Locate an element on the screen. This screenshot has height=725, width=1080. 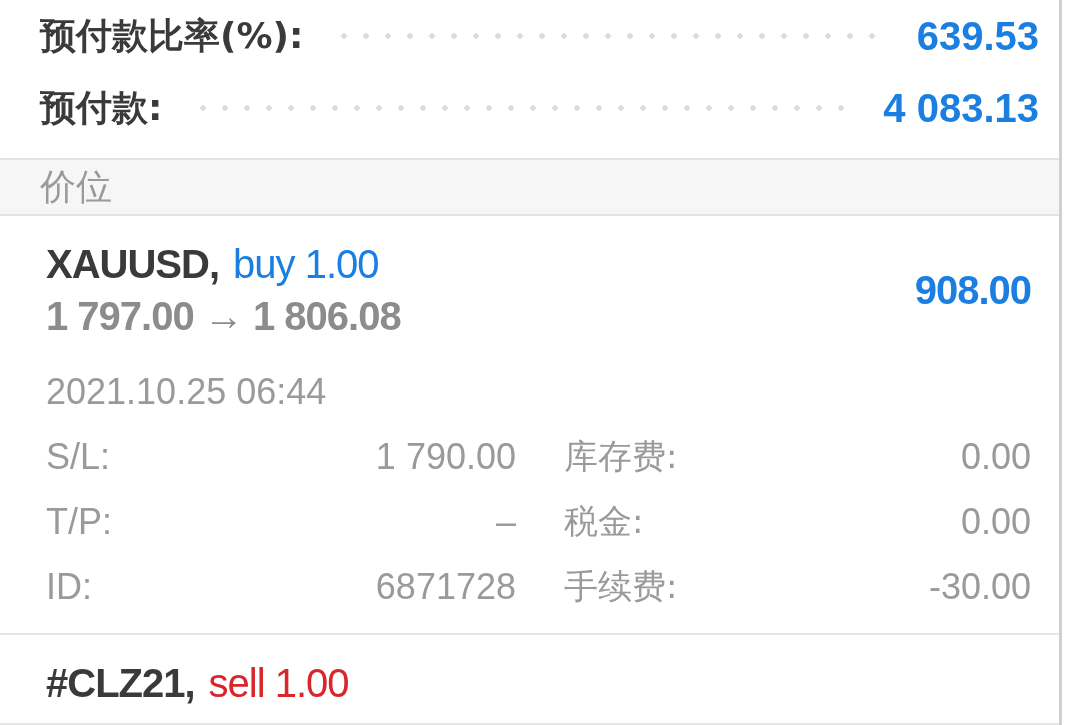
summary-value: 4 083.13 is located at coordinates (961, 108).